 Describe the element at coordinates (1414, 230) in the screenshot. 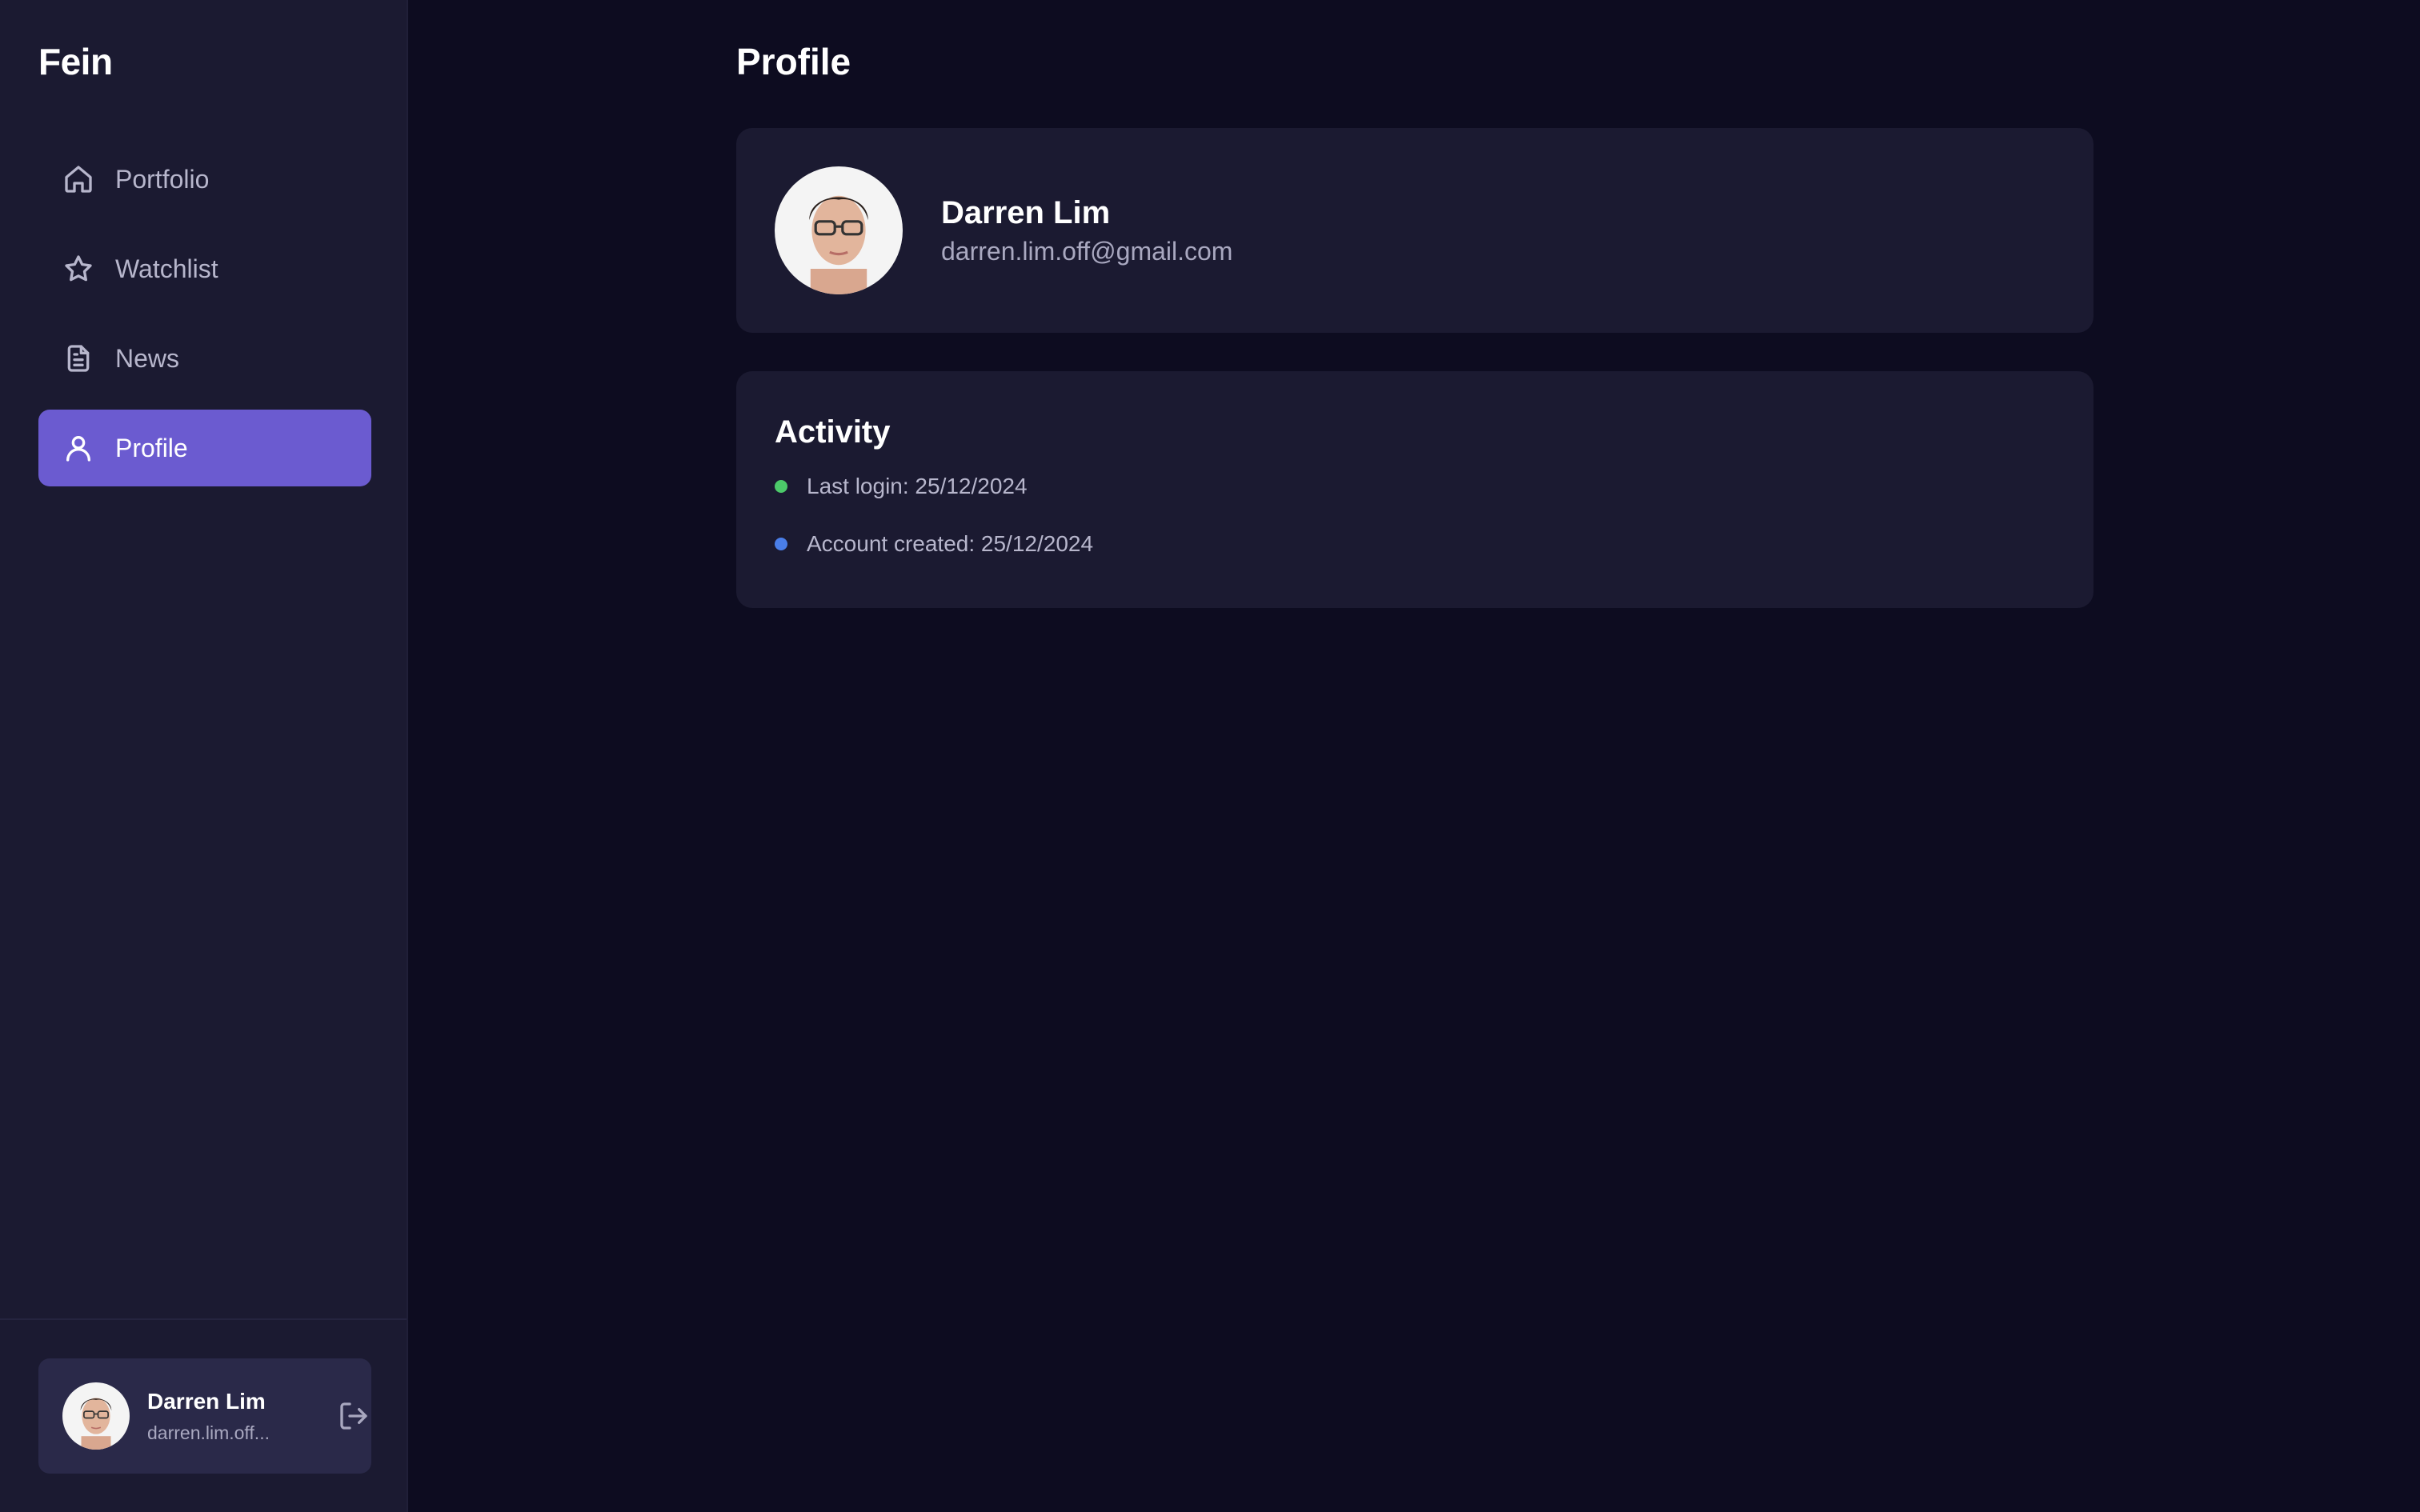

I see `profile-card: Darren Lim darren.lim.off@gmail.com` at that location.